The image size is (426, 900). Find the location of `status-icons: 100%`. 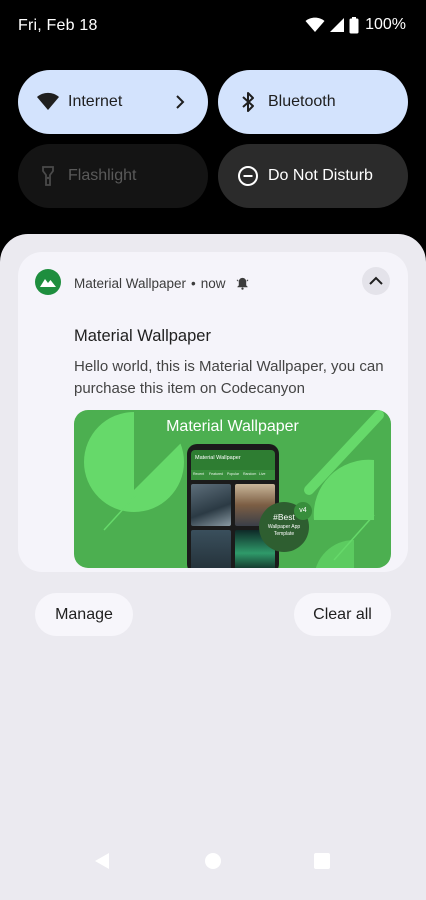

status-icons: 100% is located at coordinates (355, 25).